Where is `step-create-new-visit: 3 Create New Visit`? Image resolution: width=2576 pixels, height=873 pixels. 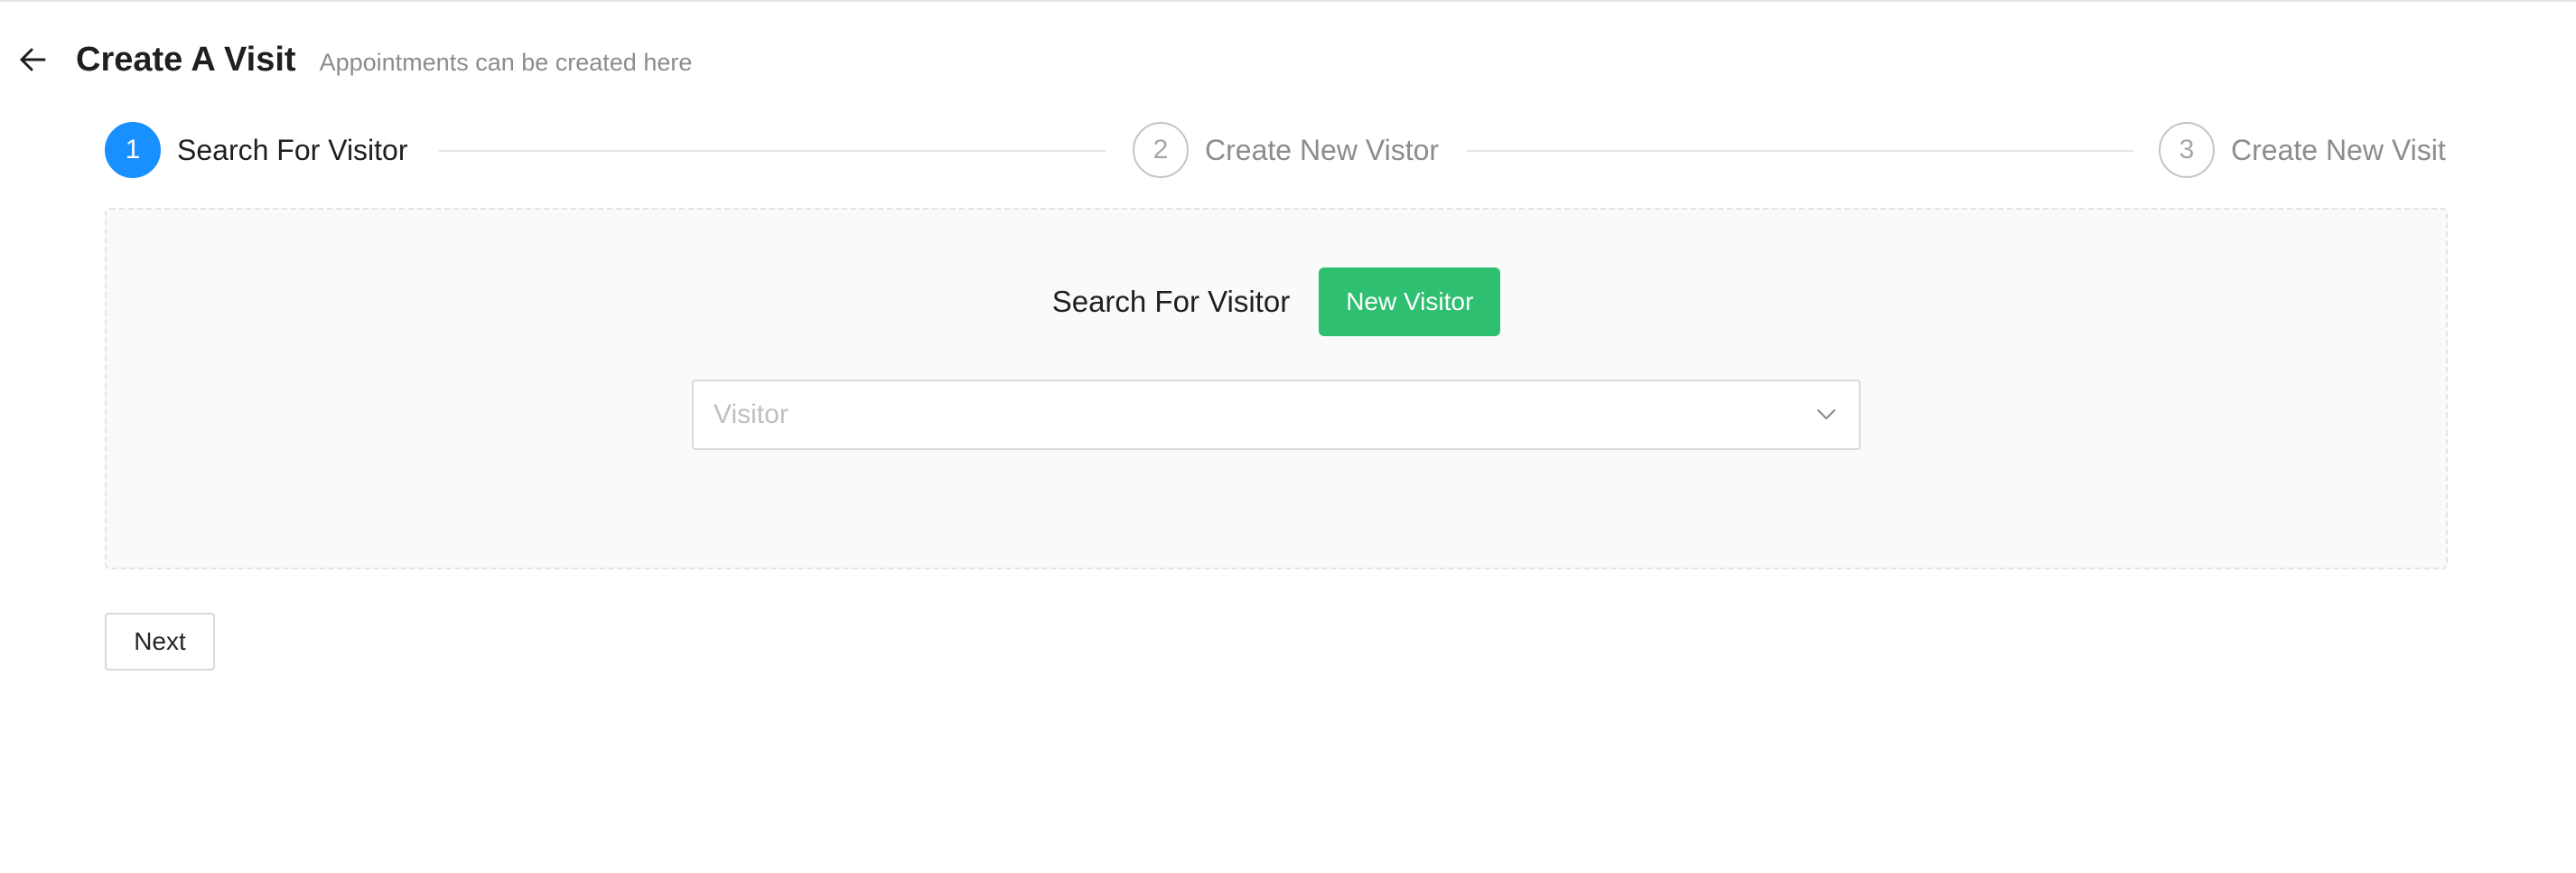 step-create-new-visit: 3 Create New Visit is located at coordinates (2303, 150).